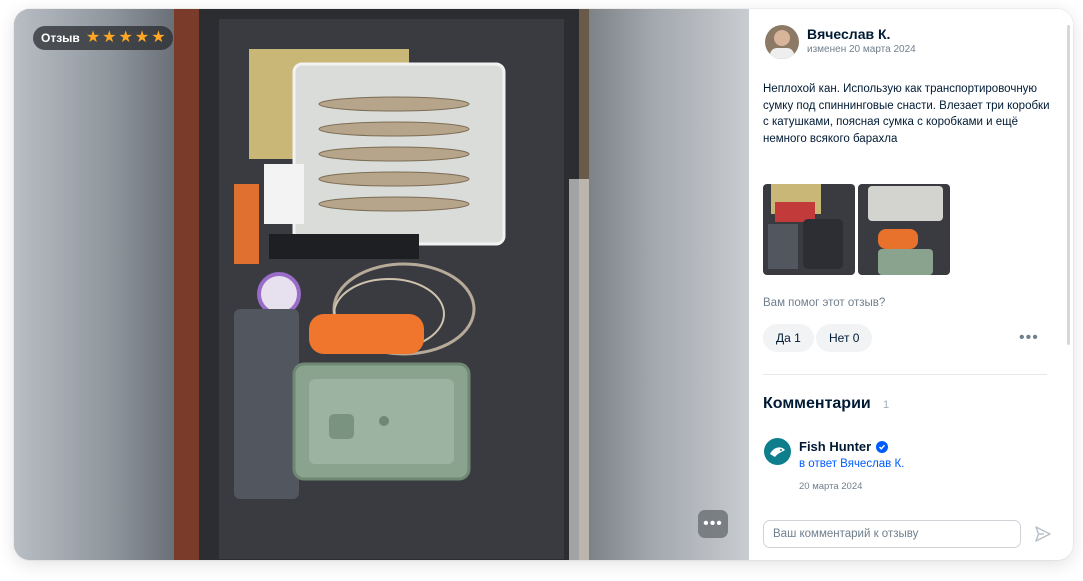 The width and height of the screenshot is (1083, 581). What do you see at coordinates (835, 446) in the screenshot?
I see `comment-author-name: Fish Hunter` at bounding box center [835, 446].